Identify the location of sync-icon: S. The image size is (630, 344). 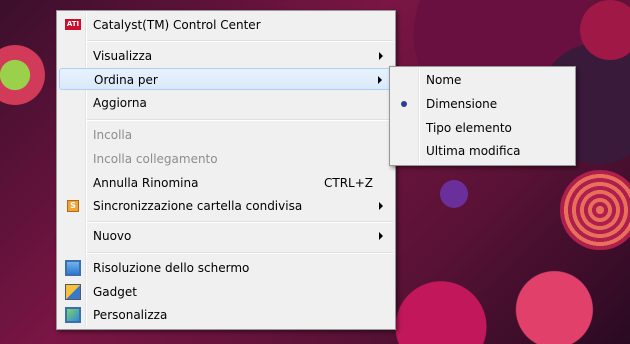
(73, 206).